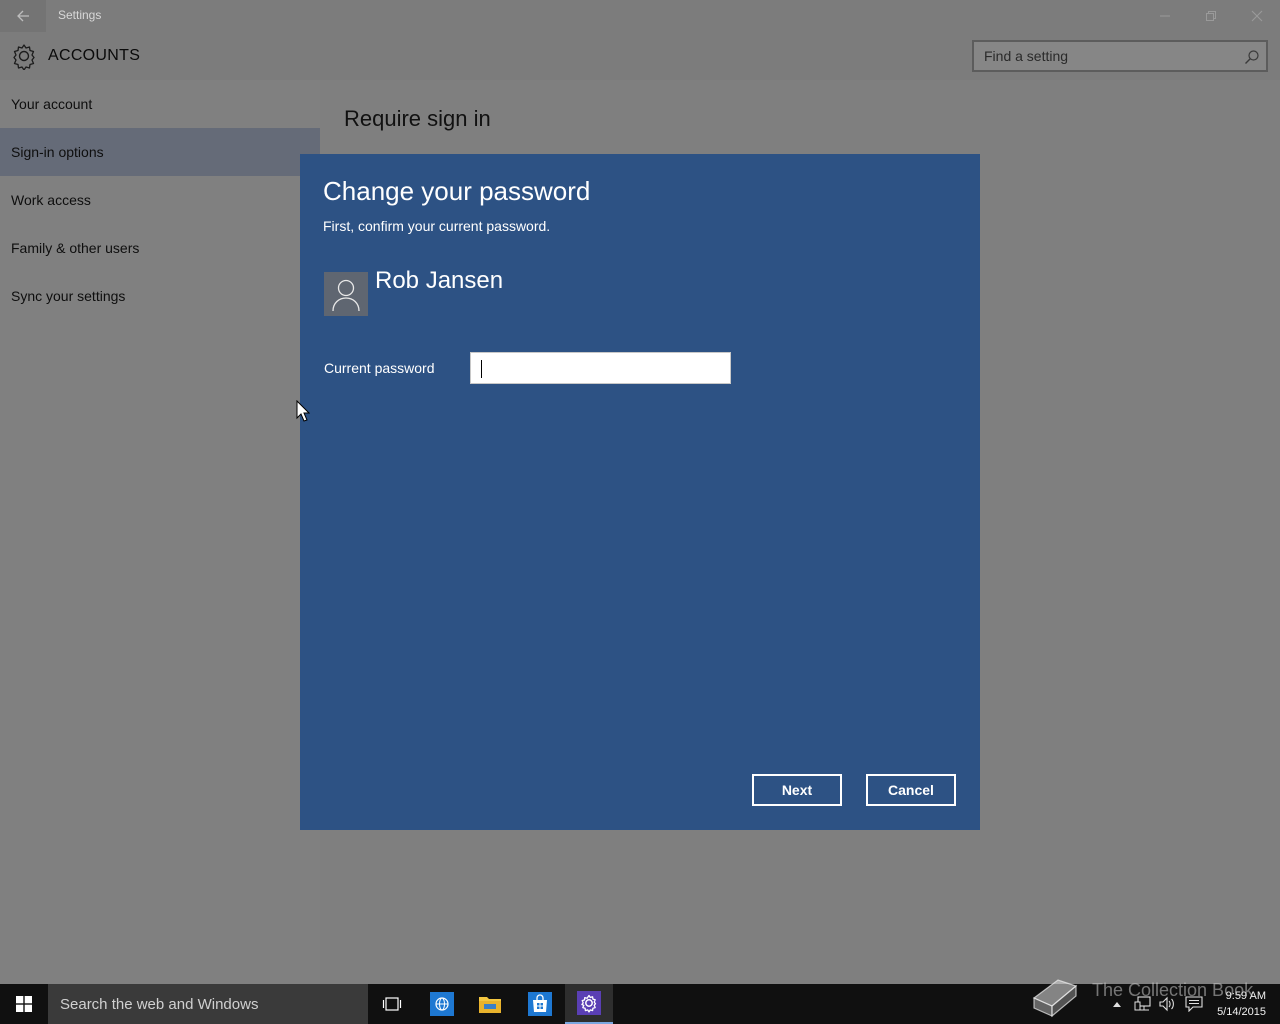  I want to click on current-password-field, so click(600, 368).